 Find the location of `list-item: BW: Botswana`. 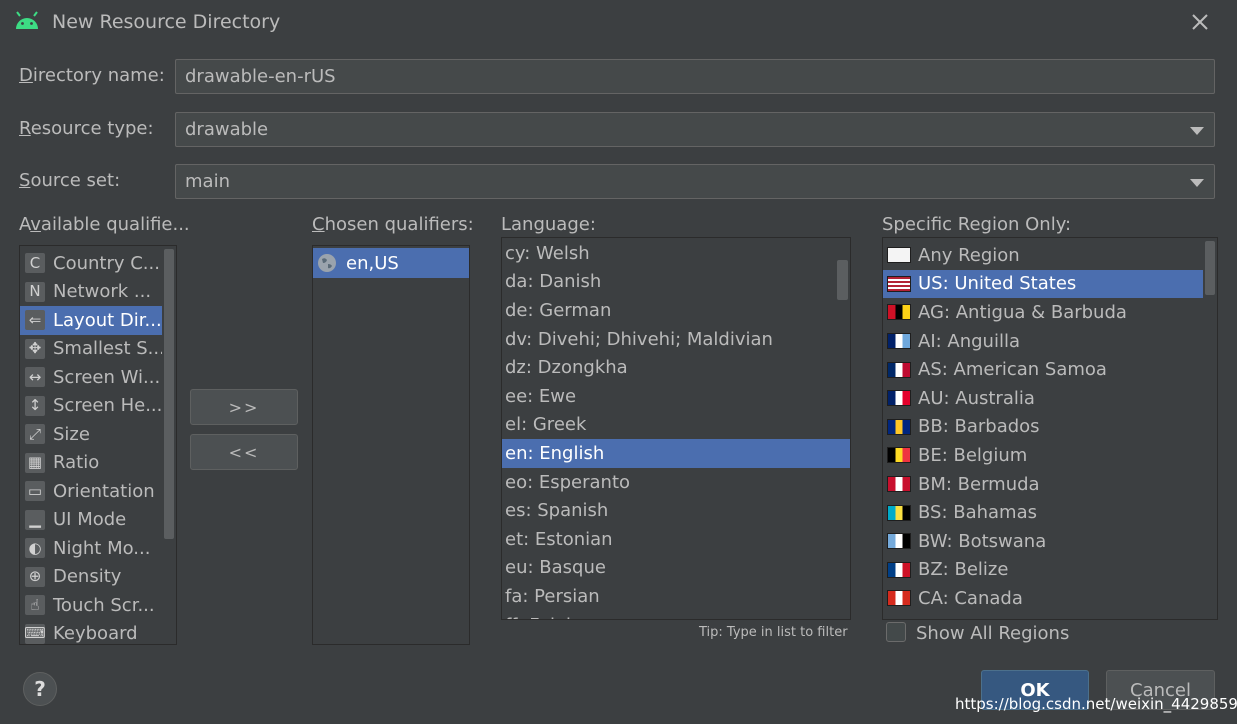

list-item: BW: Botswana is located at coordinates (1043, 541).